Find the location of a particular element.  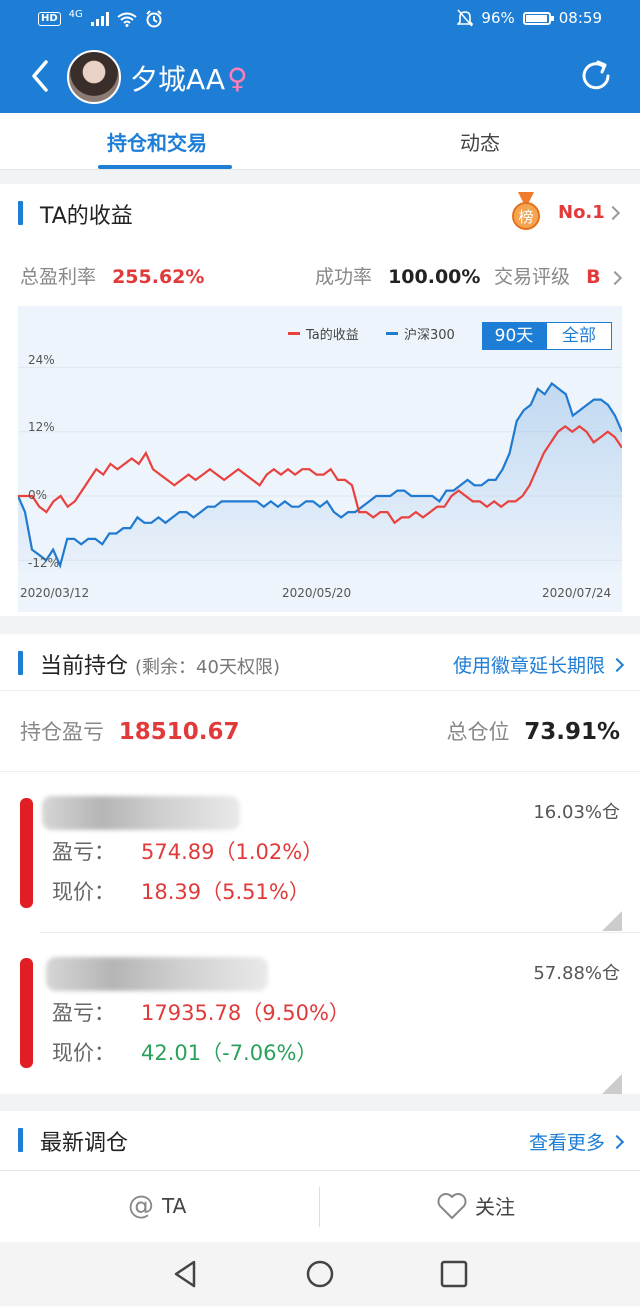

x-tick-end: 2020/07/24 is located at coordinates (577, 593).